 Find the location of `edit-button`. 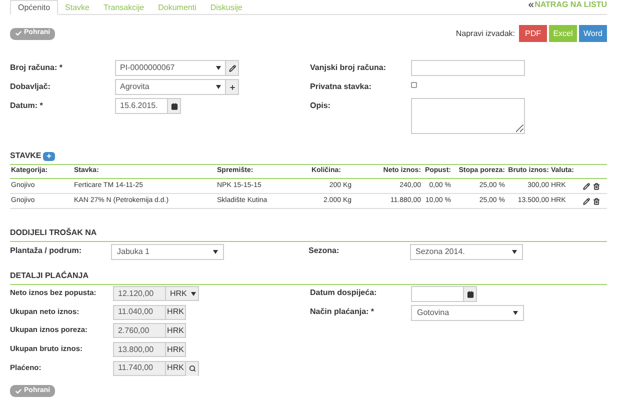

edit-button is located at coordinates (232, 68).